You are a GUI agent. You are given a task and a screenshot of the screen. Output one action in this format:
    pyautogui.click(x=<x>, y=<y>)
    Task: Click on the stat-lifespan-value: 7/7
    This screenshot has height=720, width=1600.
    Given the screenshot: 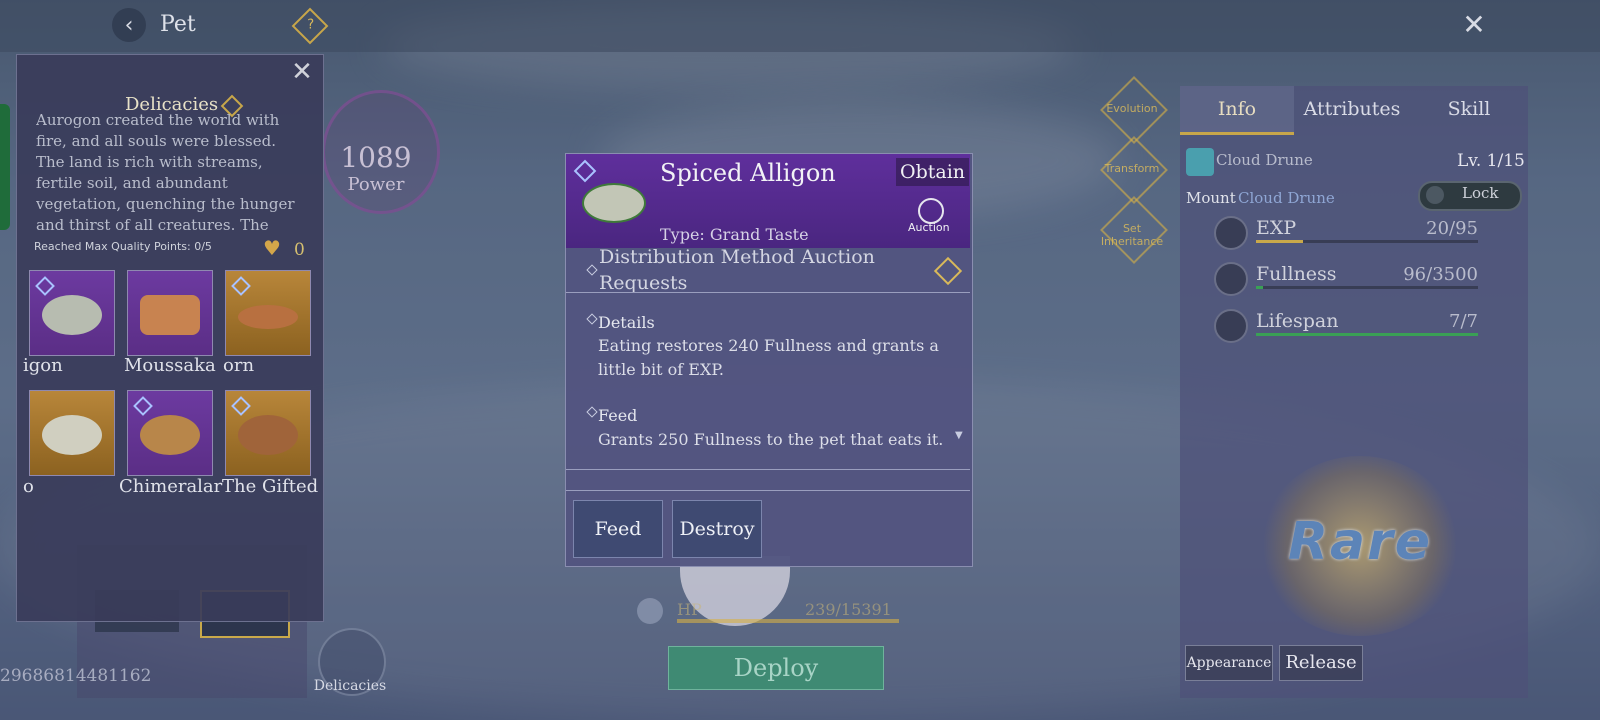 What is the action you would take?
    pyautogui.click(x=1463, y=321)
    